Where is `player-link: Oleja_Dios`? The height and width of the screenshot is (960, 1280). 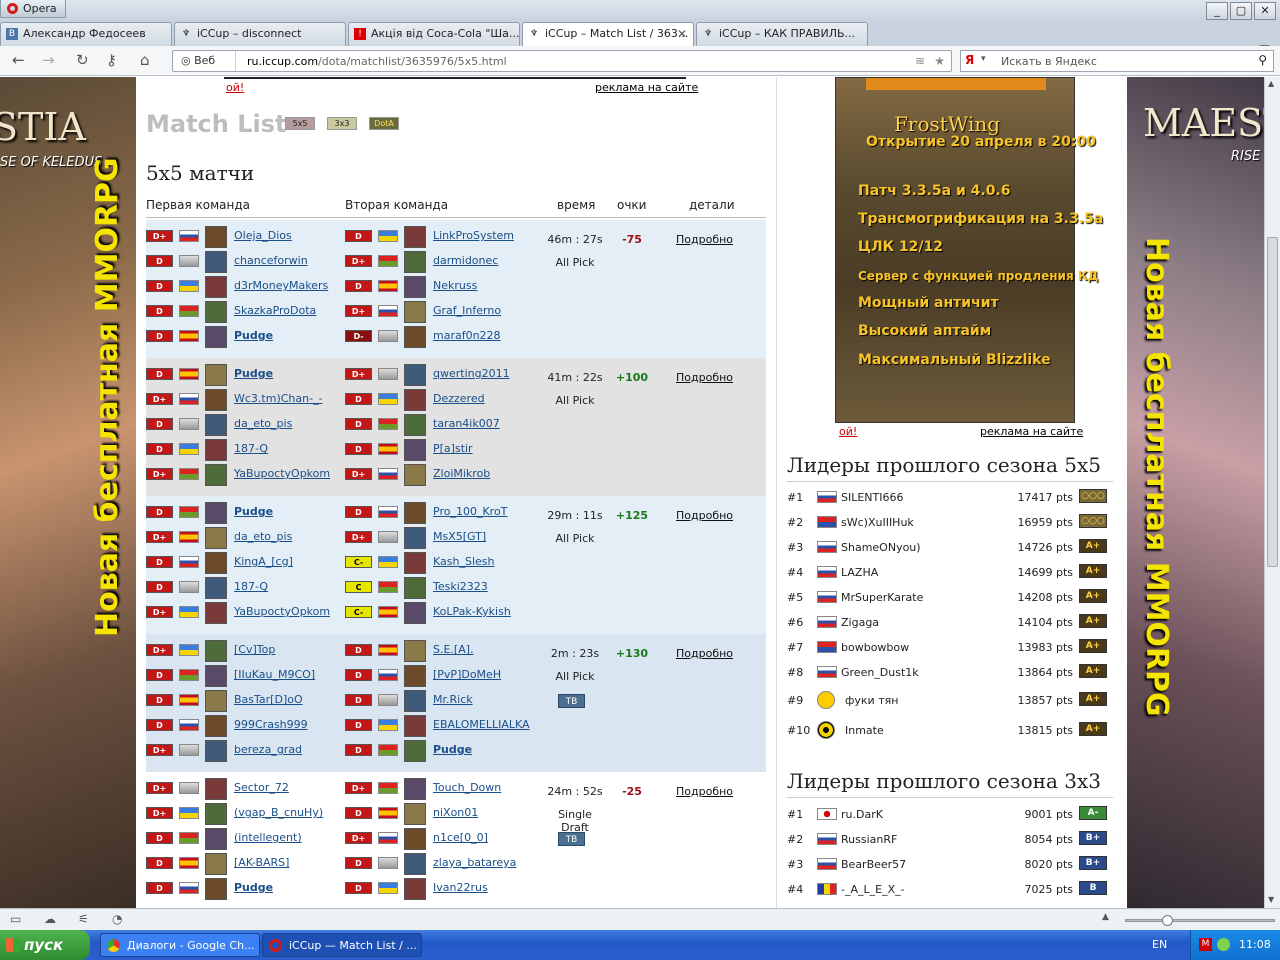
player-link: Oleja_Dios is located at coordinates (263, 235).